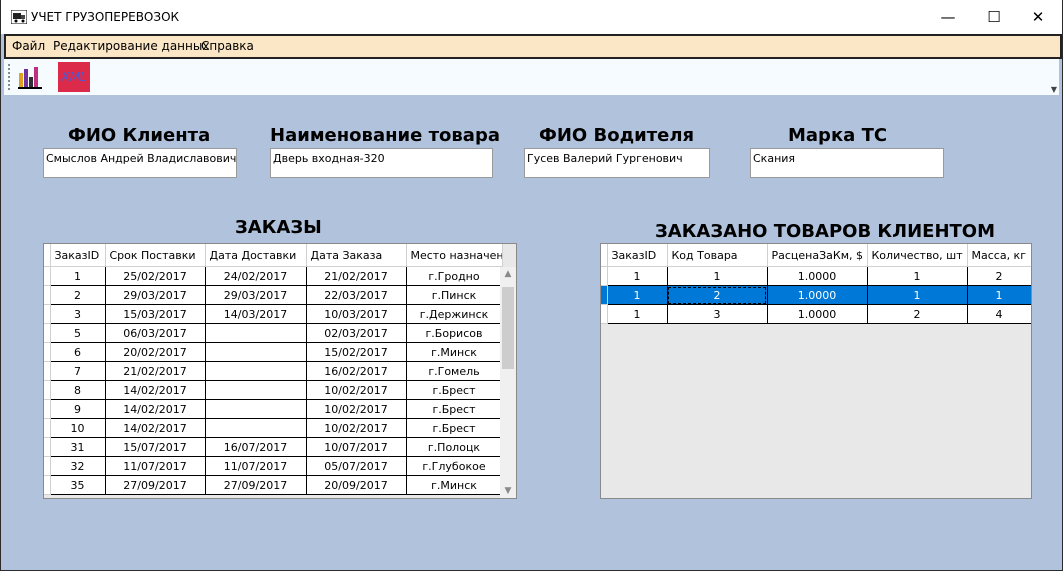  Describe the element at coordinates (847, 163) in the screenshot. I see `vehicle-field: Скания` at that location.